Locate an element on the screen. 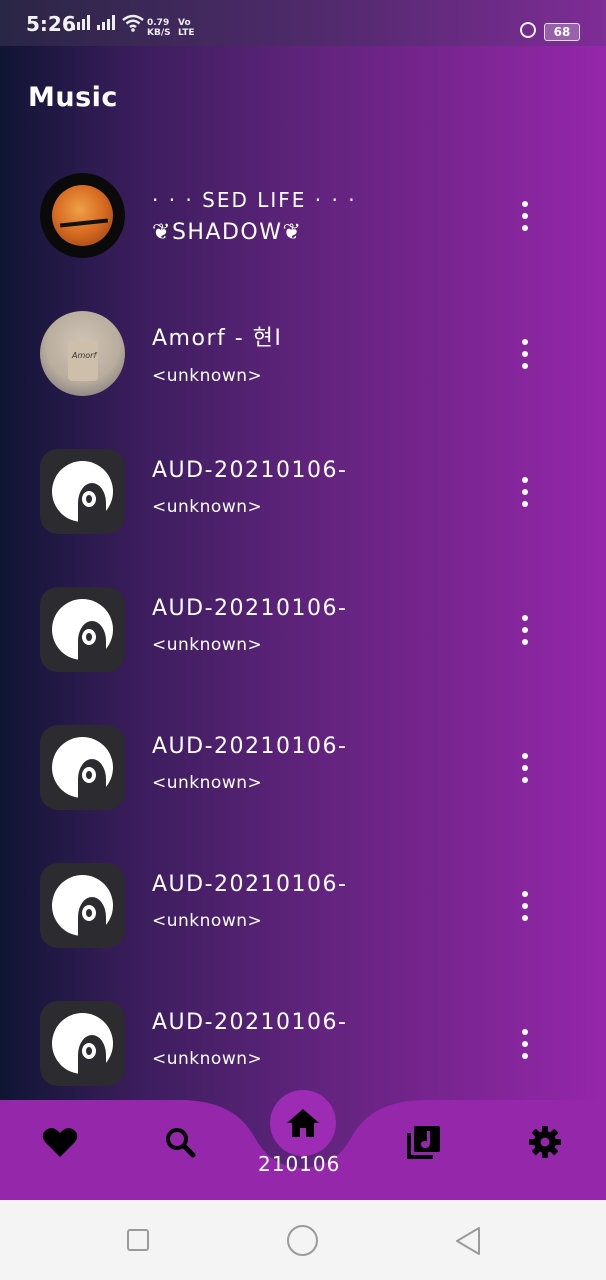  favorites-button is located at coordinates (60, 1142).